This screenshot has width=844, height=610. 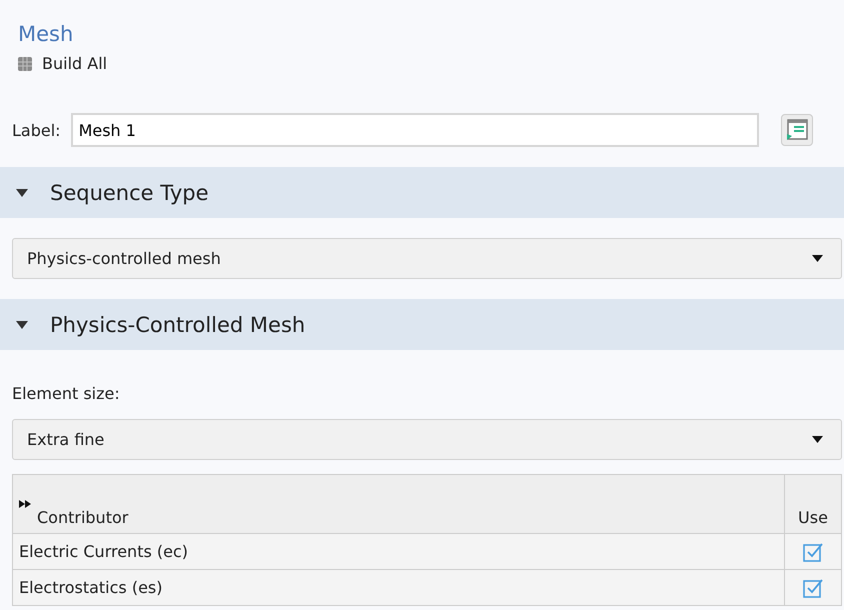 I want to click on build-all-button: Build All, so click(x=63, y=63).